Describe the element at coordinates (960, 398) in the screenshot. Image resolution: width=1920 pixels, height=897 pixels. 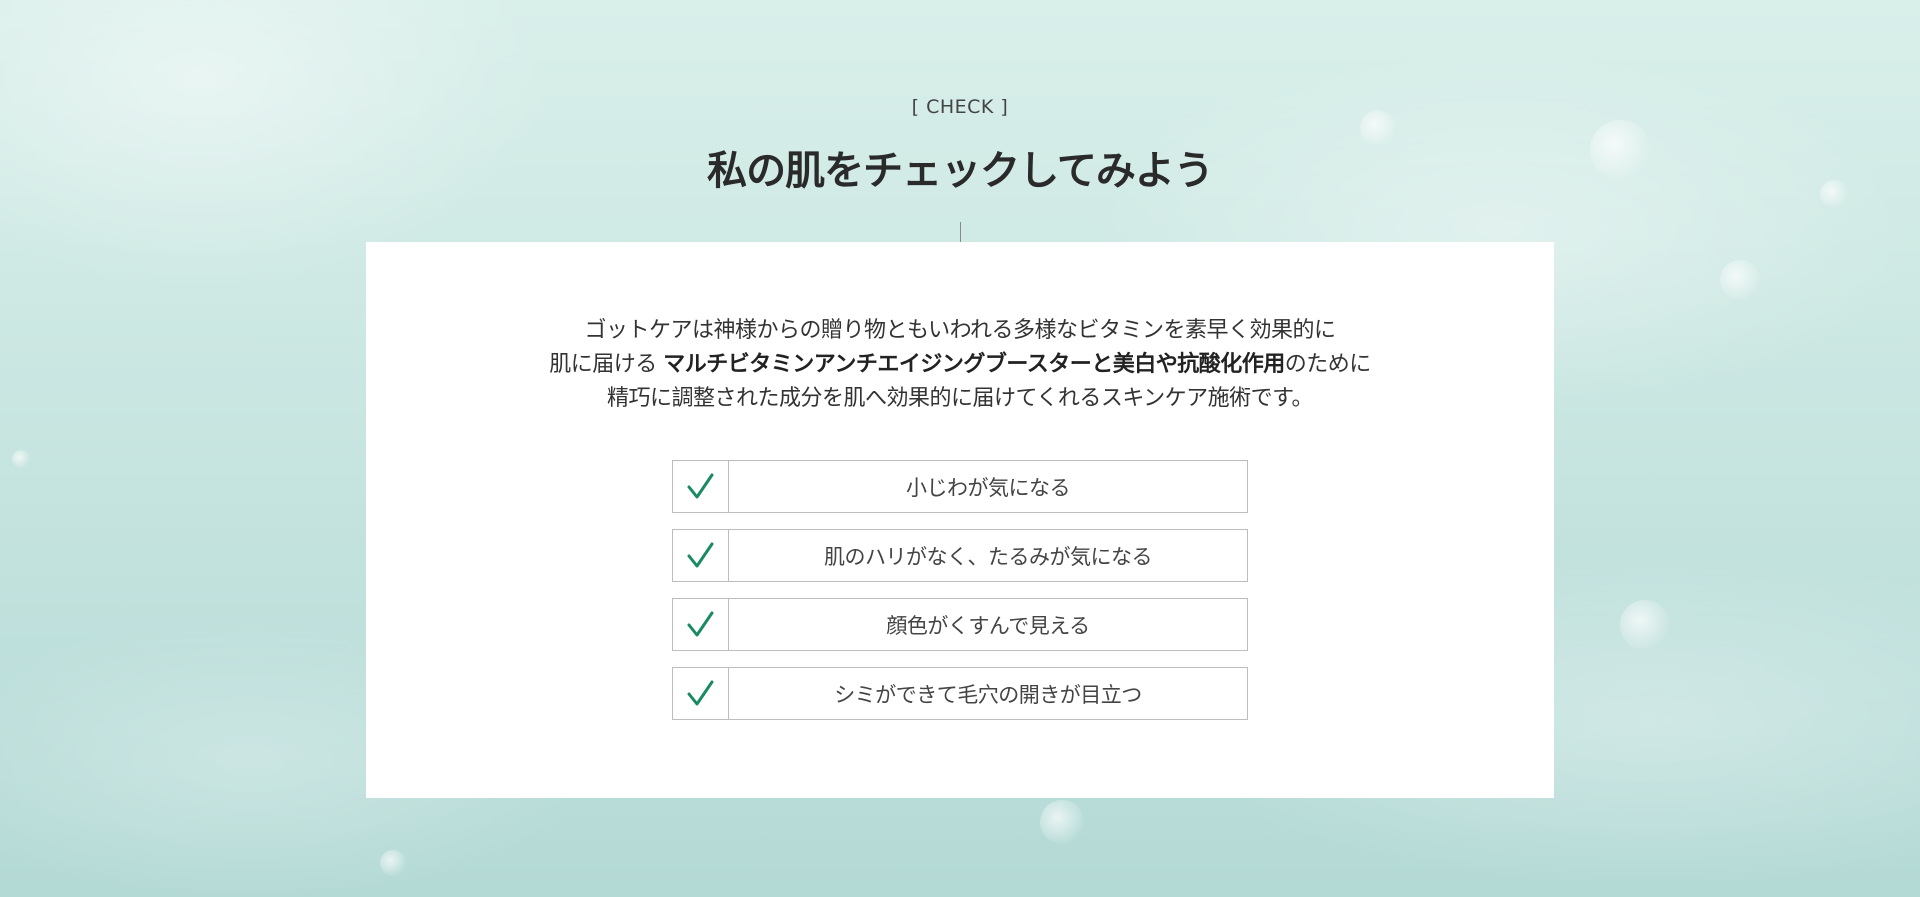
I see `intro-line-3: 精巧に調整された成分を肌へ効果的に届けてくれるスキンケア施術です。` at that location.